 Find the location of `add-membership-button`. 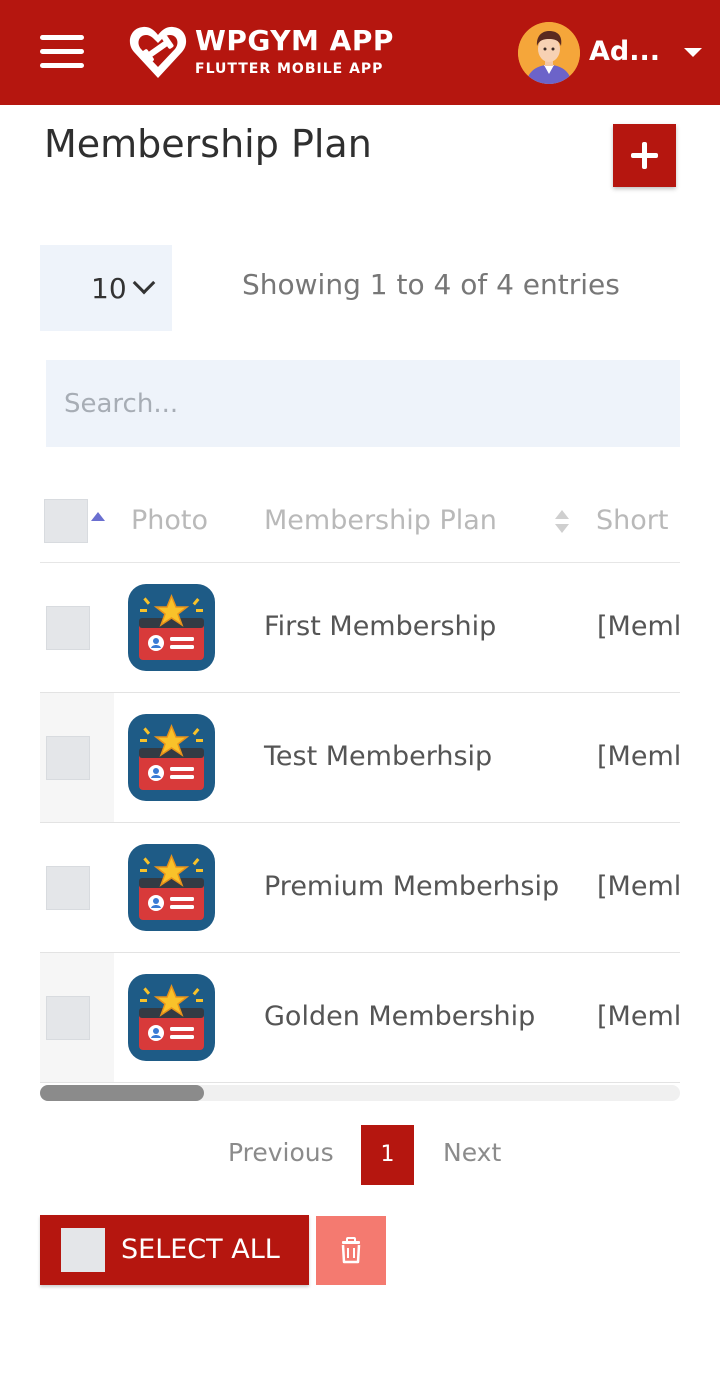

add-membership-button is located at coordinates (644, 155).